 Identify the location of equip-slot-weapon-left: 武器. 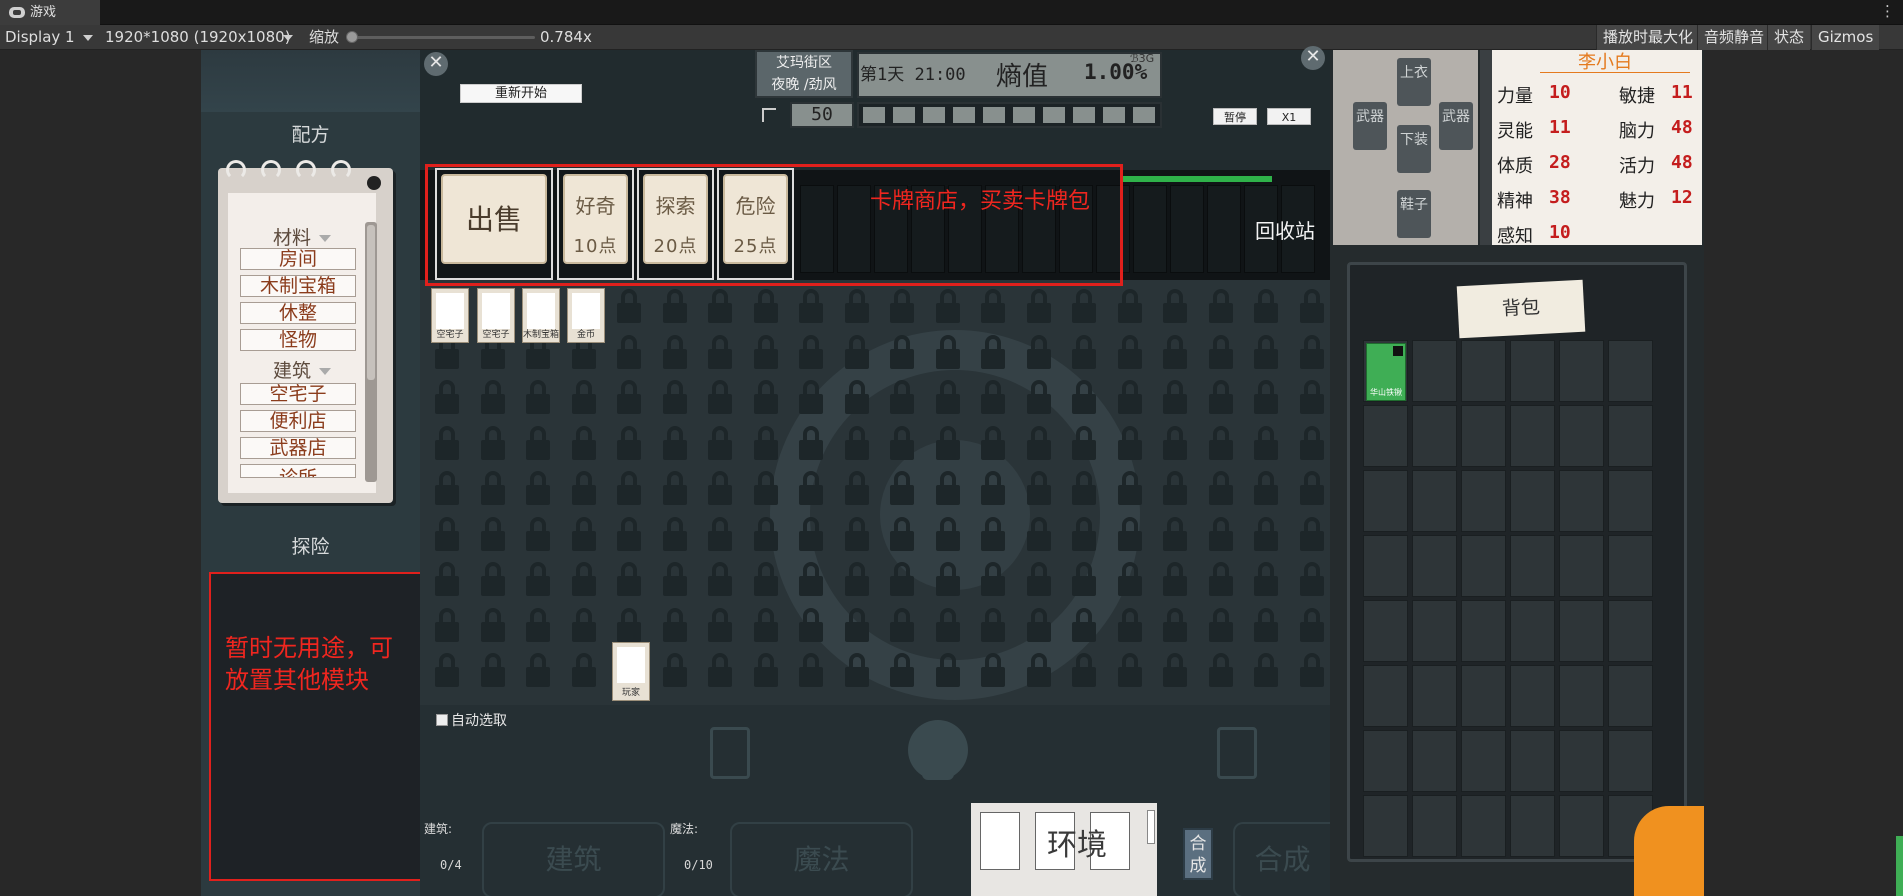
(1370, 126).